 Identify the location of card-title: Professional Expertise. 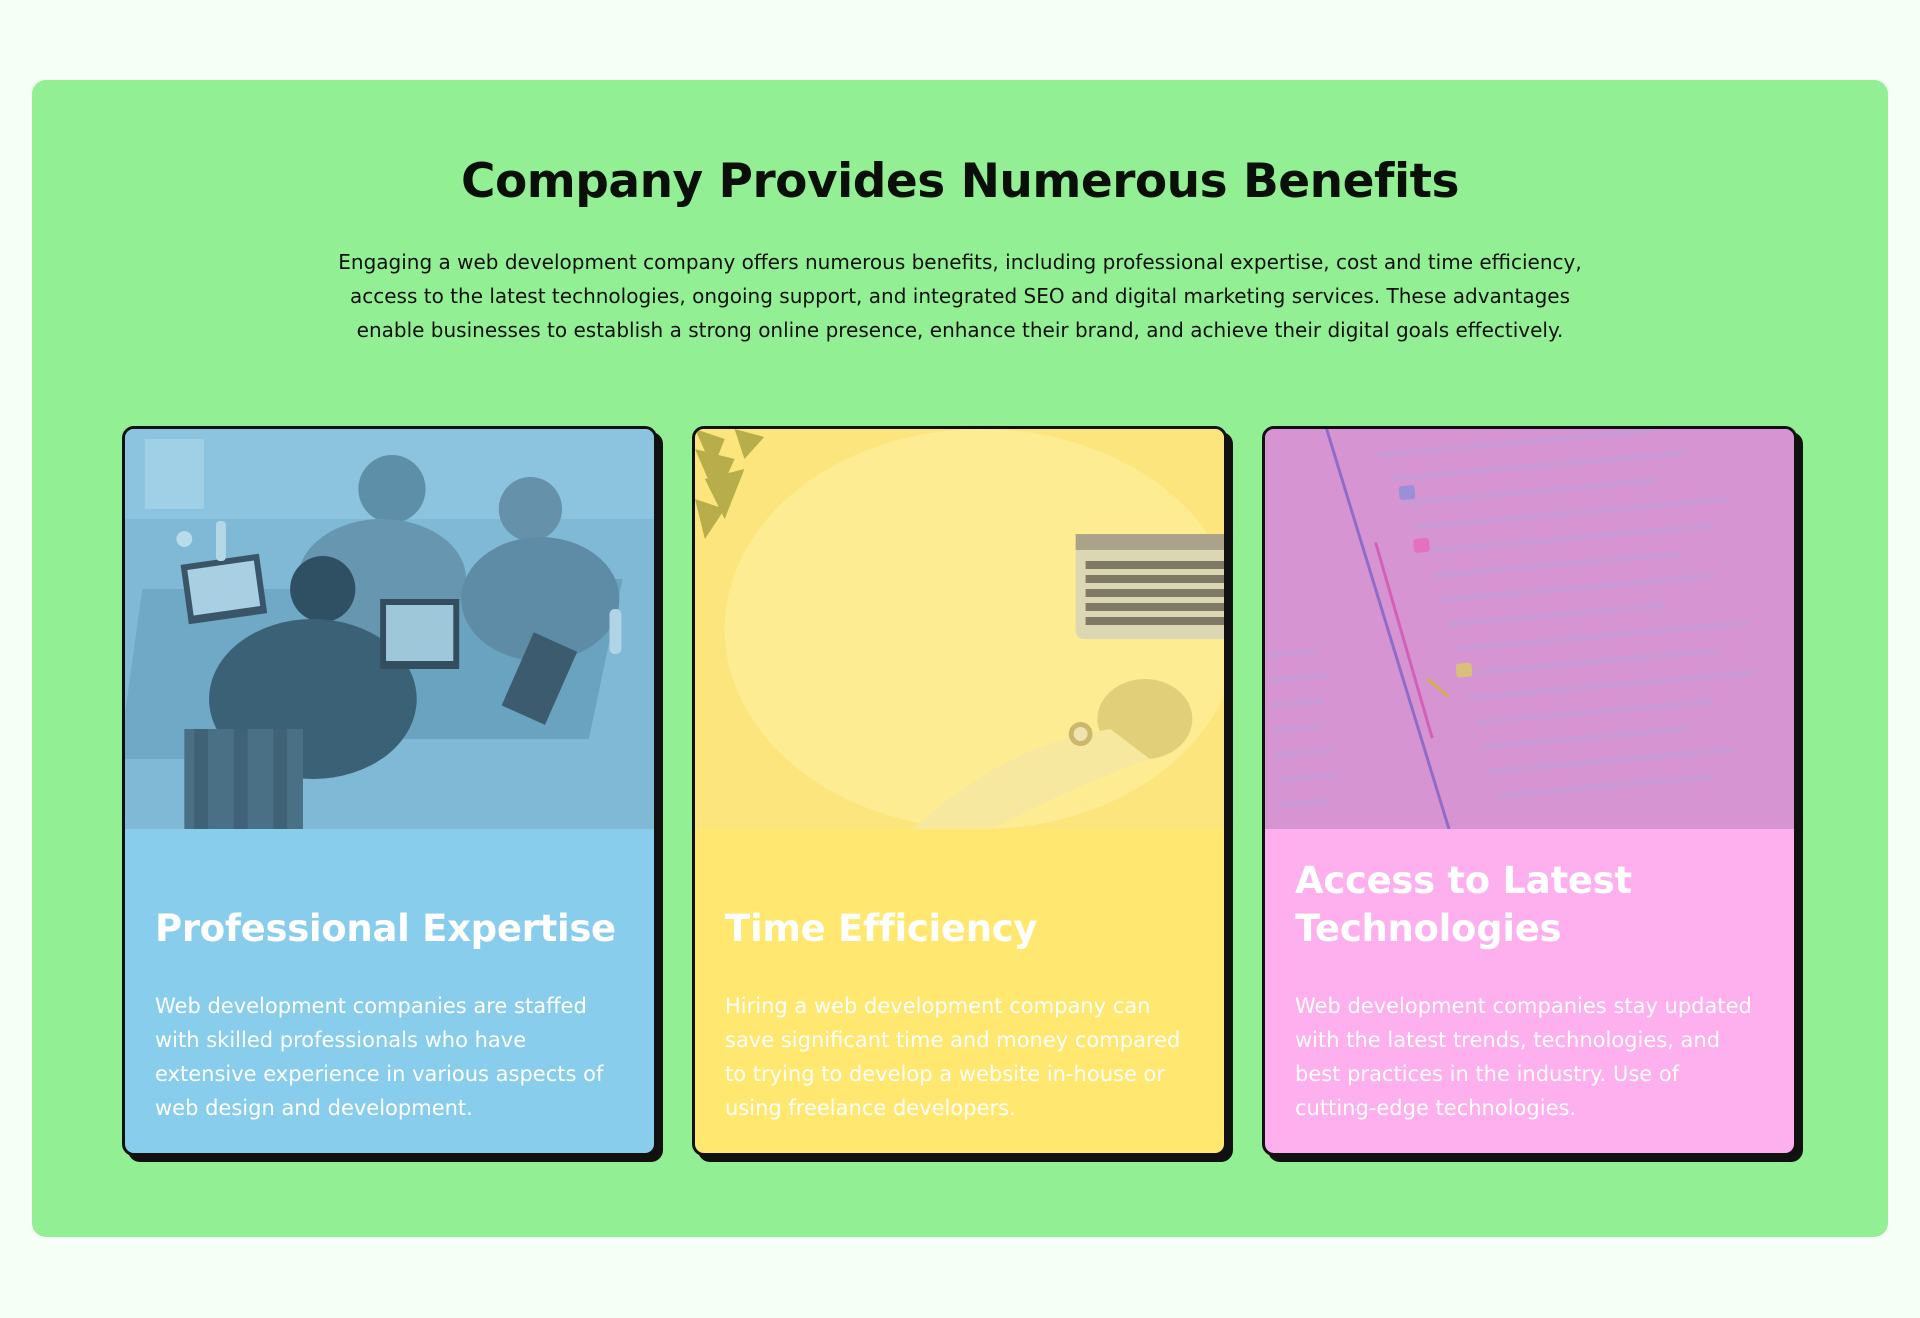
(385, 928).